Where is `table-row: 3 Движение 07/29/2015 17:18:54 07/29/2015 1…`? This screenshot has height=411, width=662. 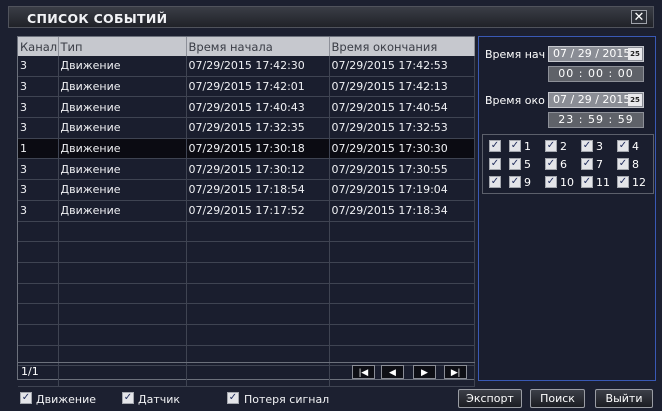 table-row: 3 Движение 07/29/2015 17:18:54 07/29/2015 1… is located at coordinates (246, 190).